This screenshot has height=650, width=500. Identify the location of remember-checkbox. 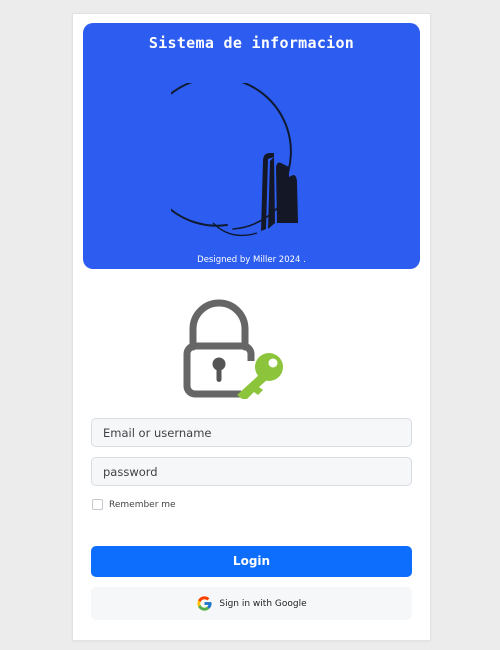
(97, 504).